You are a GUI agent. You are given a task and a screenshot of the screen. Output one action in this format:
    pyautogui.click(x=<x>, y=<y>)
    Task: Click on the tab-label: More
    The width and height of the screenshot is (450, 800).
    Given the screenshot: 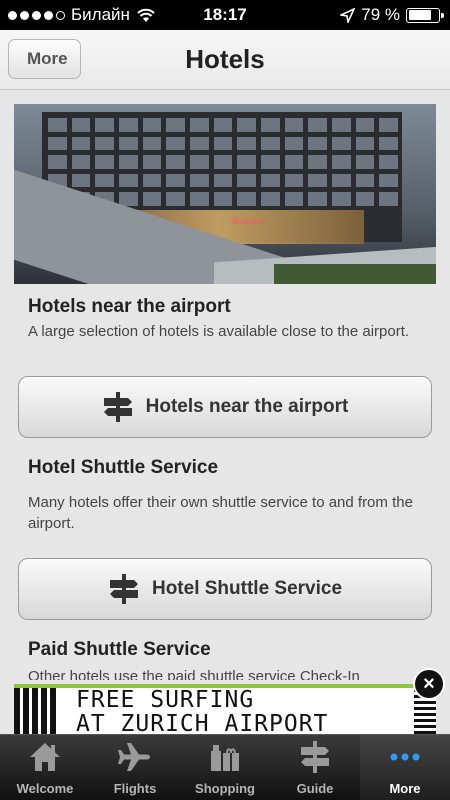 What is the action you would take?
    pyautogui.click(x=405, y=788)
    